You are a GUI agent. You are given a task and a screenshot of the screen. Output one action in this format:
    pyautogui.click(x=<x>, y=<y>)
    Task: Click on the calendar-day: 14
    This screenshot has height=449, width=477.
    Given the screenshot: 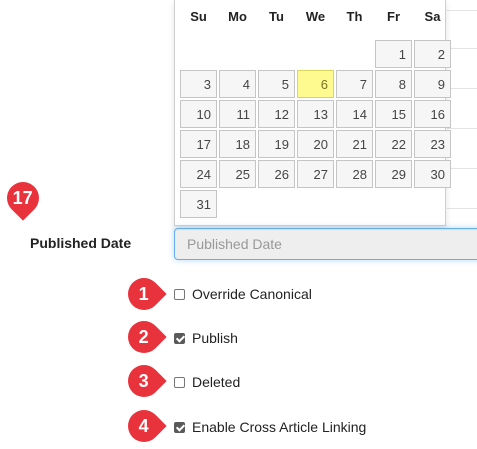 What is the action you would take?
    pyautogui.click(x=354, y=114)
    